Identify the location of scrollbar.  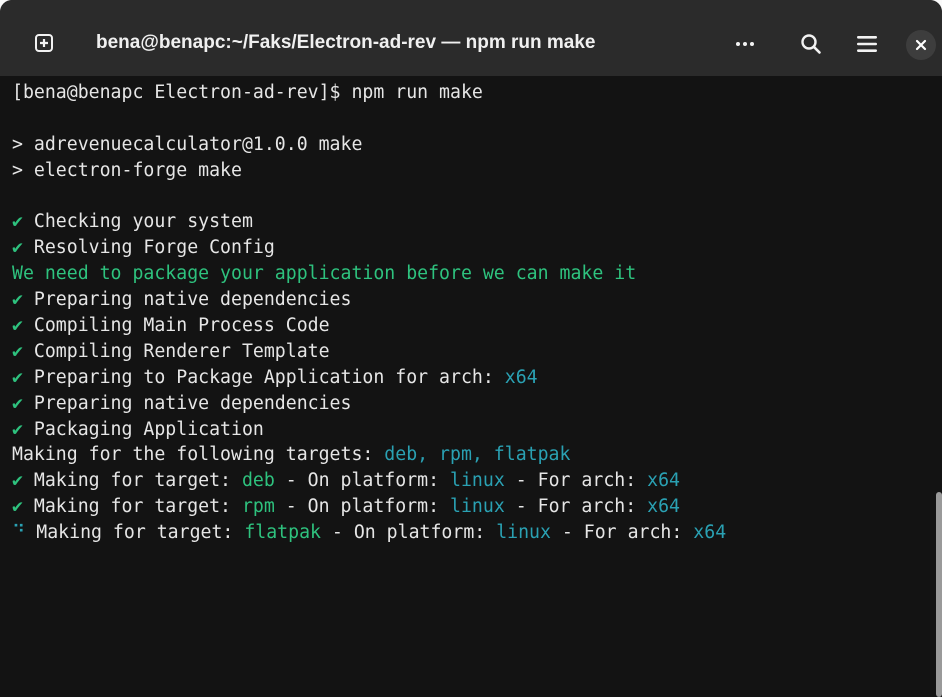
(939, 594).